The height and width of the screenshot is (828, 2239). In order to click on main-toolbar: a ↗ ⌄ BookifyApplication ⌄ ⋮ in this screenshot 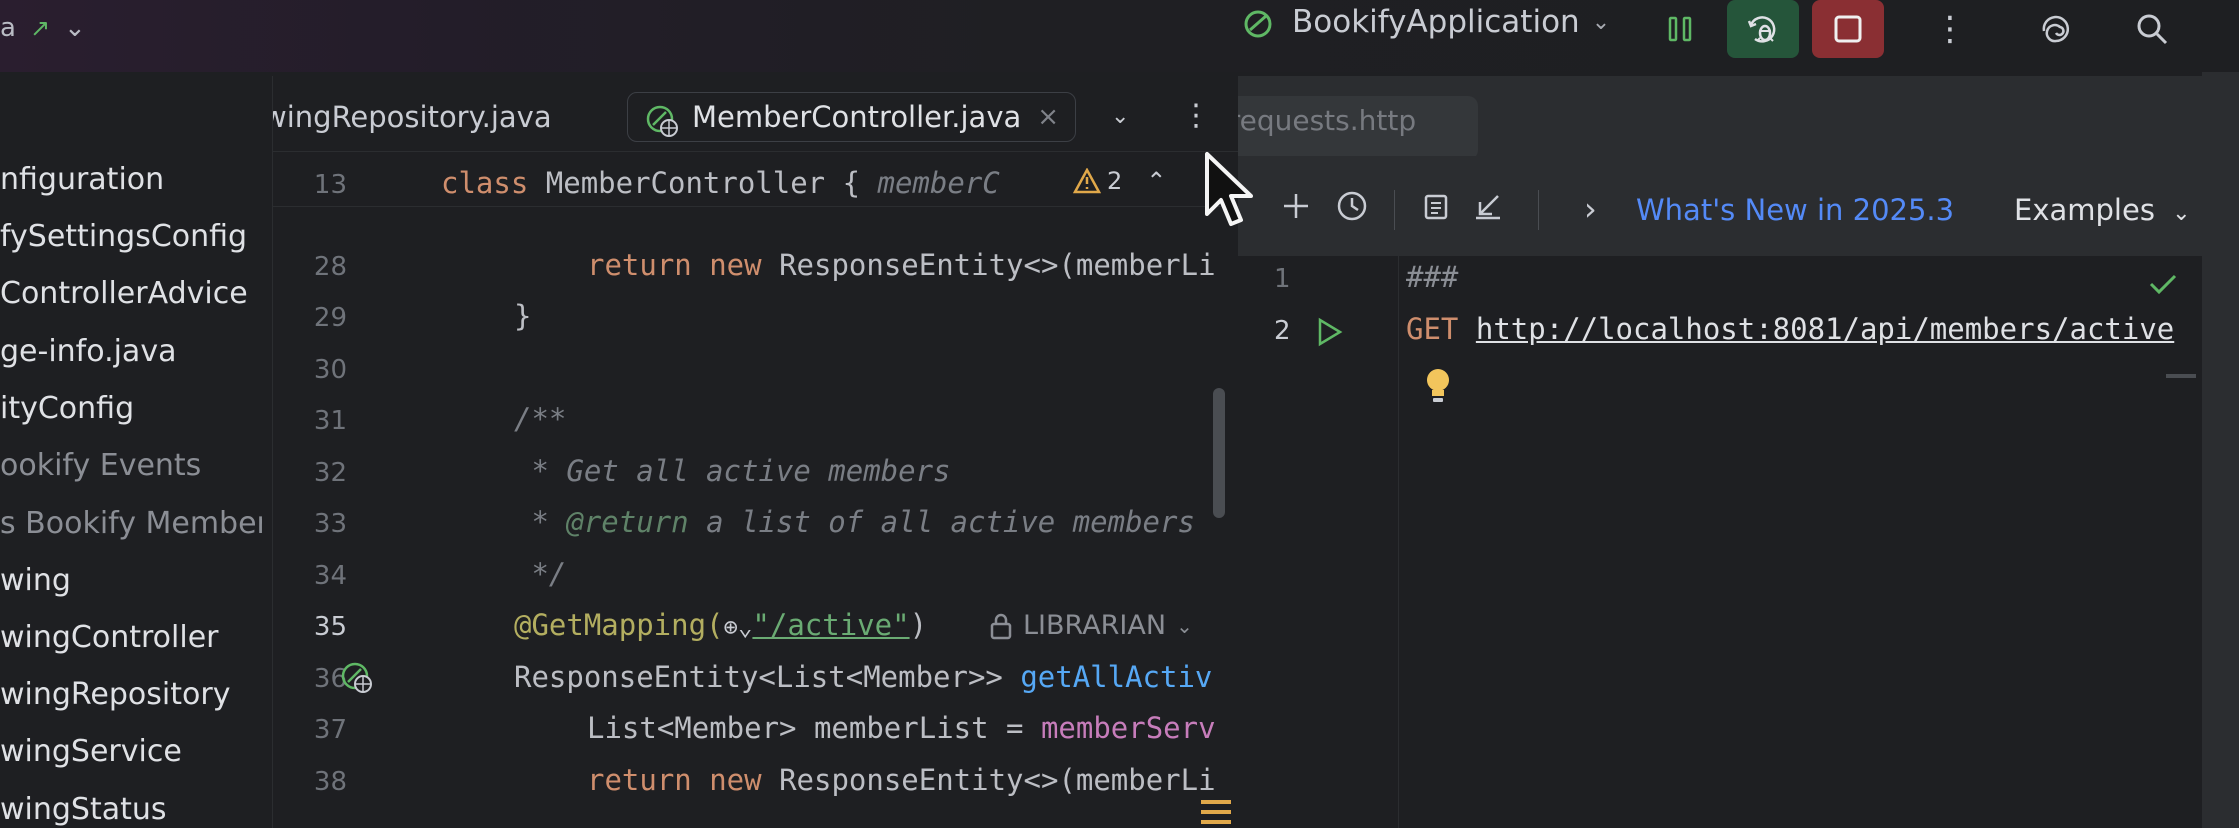, I will do `click(1119, 36)`.